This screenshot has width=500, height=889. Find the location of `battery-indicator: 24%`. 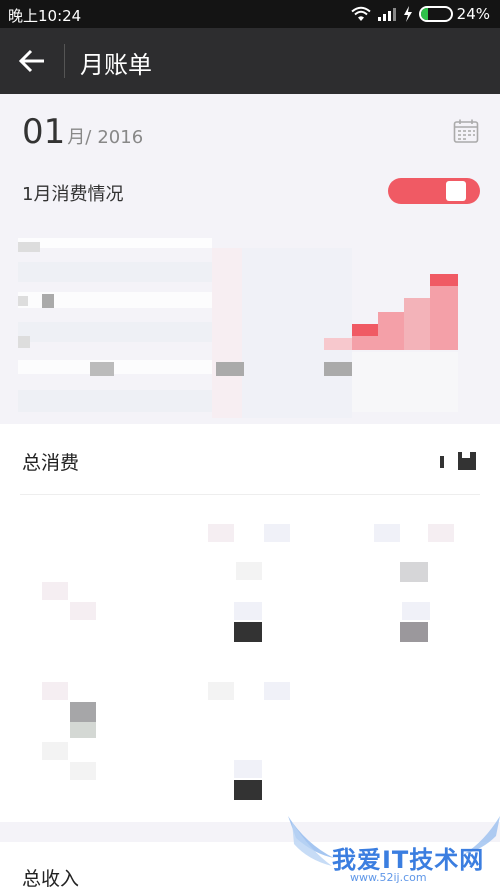

battery-indicator: 24% is located at coordinates (454, 14).